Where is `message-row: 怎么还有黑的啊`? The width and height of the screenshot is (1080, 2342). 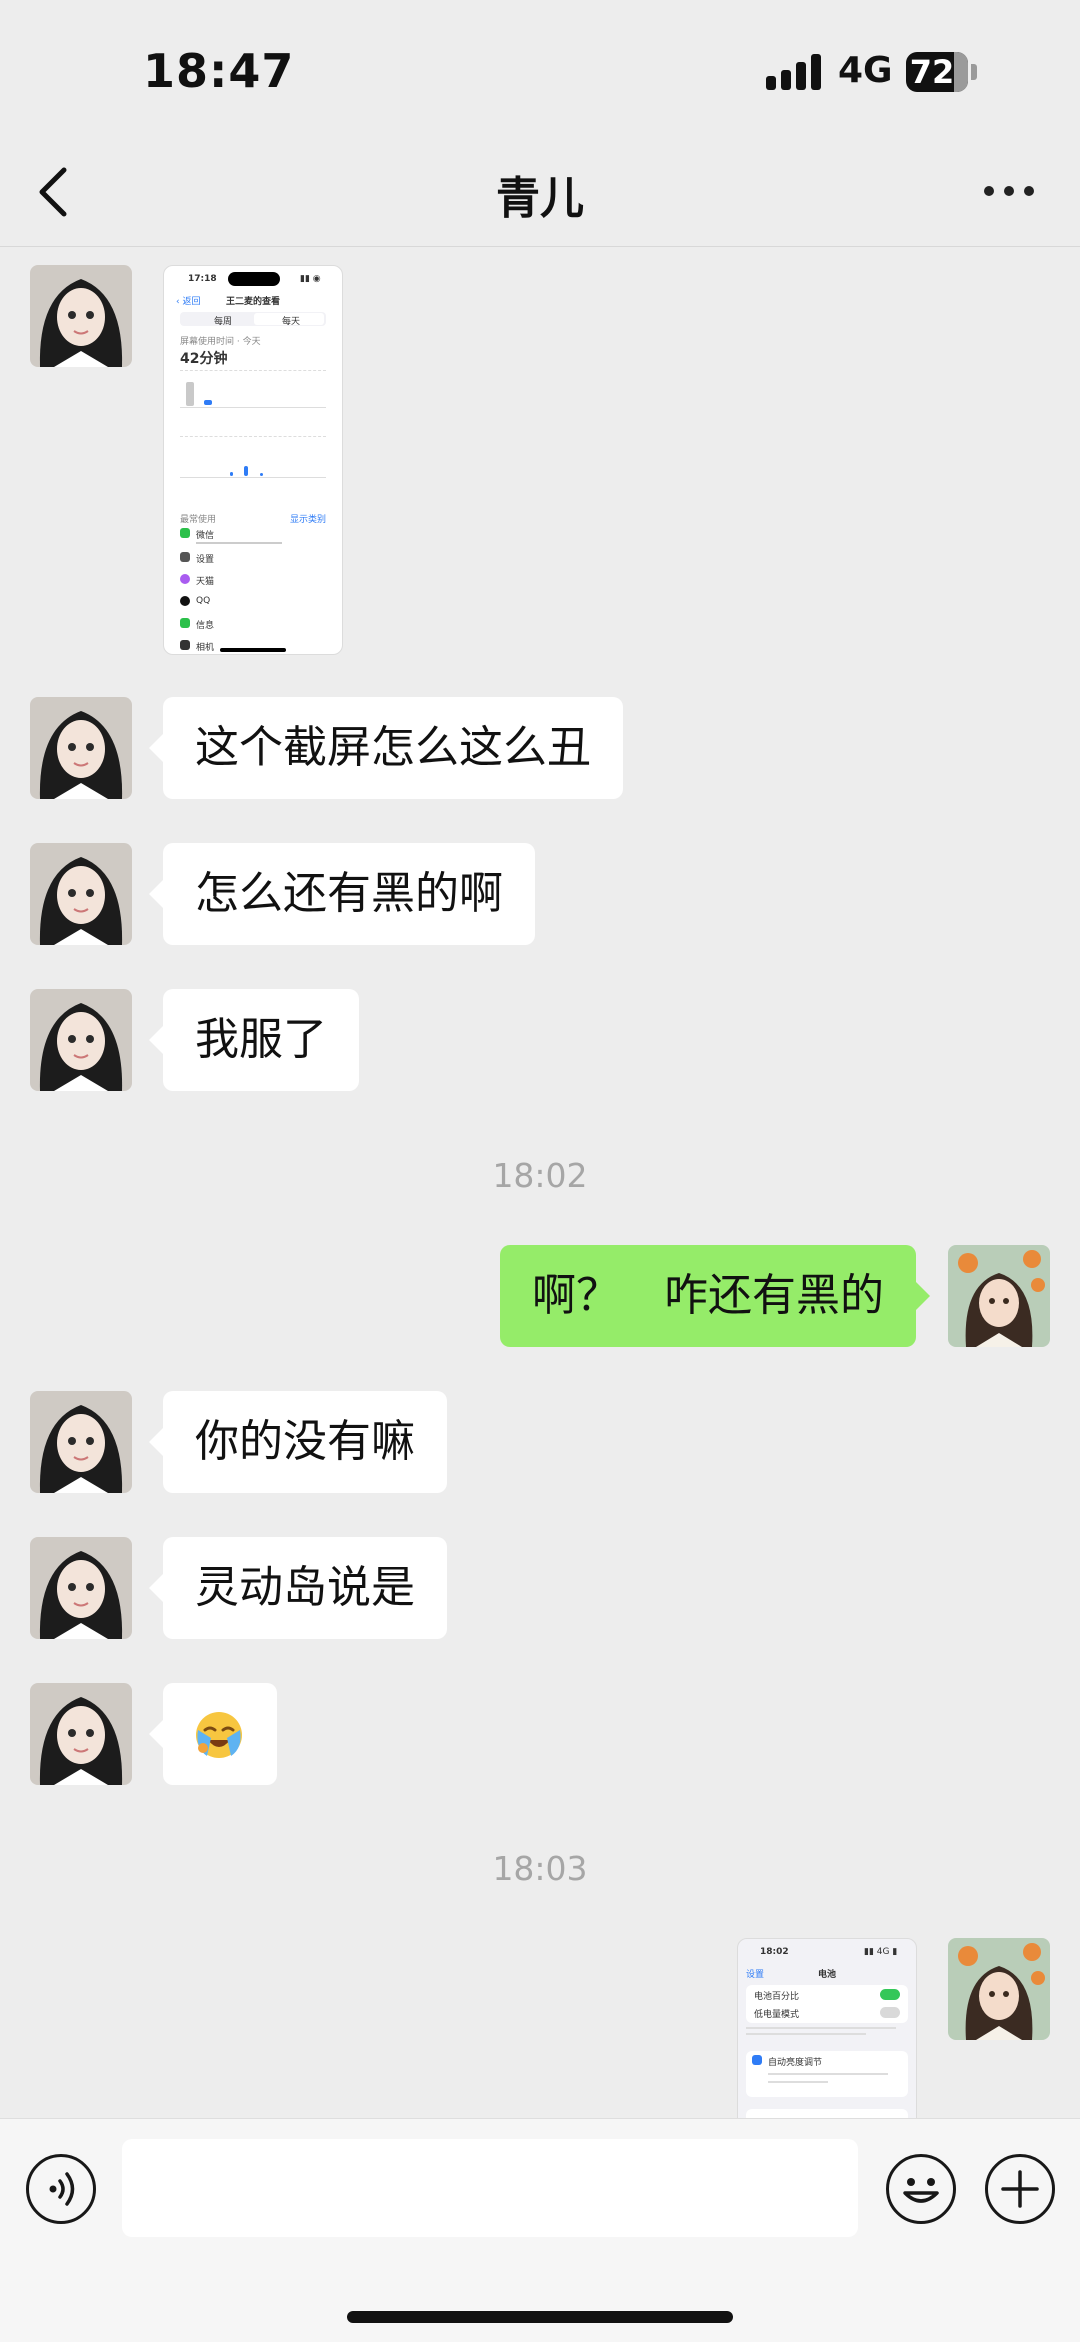
message-row: 怎么还有黑的啊 is located at coordinates (540, 894).